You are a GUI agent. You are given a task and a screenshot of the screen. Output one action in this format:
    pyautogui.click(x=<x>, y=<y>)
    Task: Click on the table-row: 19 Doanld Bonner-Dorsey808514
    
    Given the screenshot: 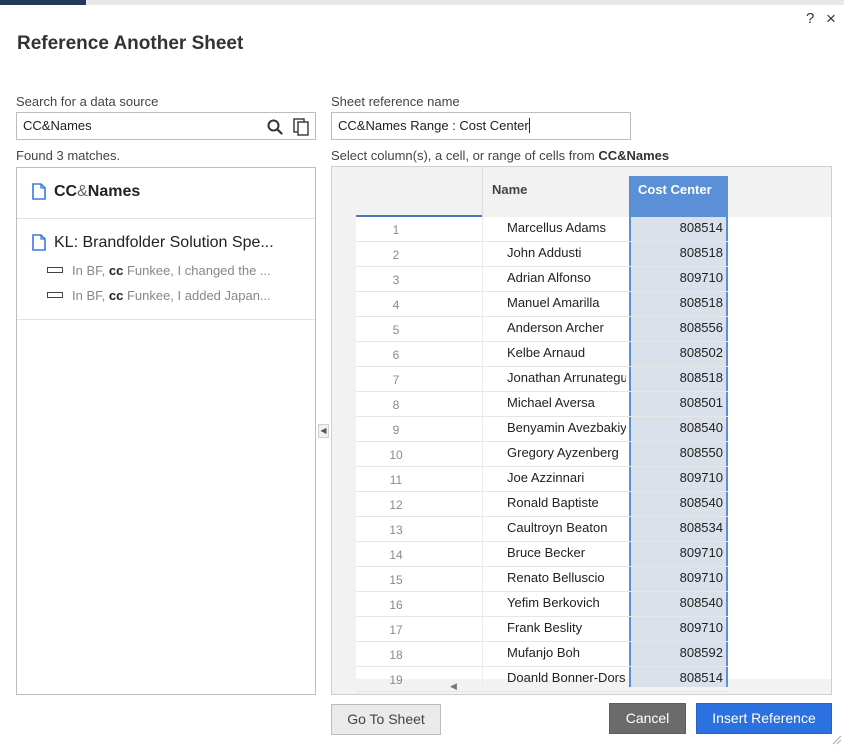 What is the action you would take?
    pyautogui.click(x=542, y=679)
    